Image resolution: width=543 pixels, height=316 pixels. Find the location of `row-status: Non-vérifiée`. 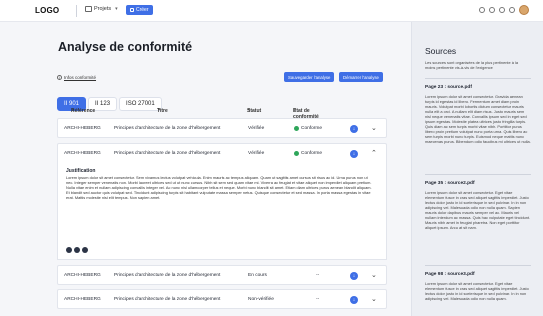

row-status: Non-vérifiée is located at coordinates (261, 299).